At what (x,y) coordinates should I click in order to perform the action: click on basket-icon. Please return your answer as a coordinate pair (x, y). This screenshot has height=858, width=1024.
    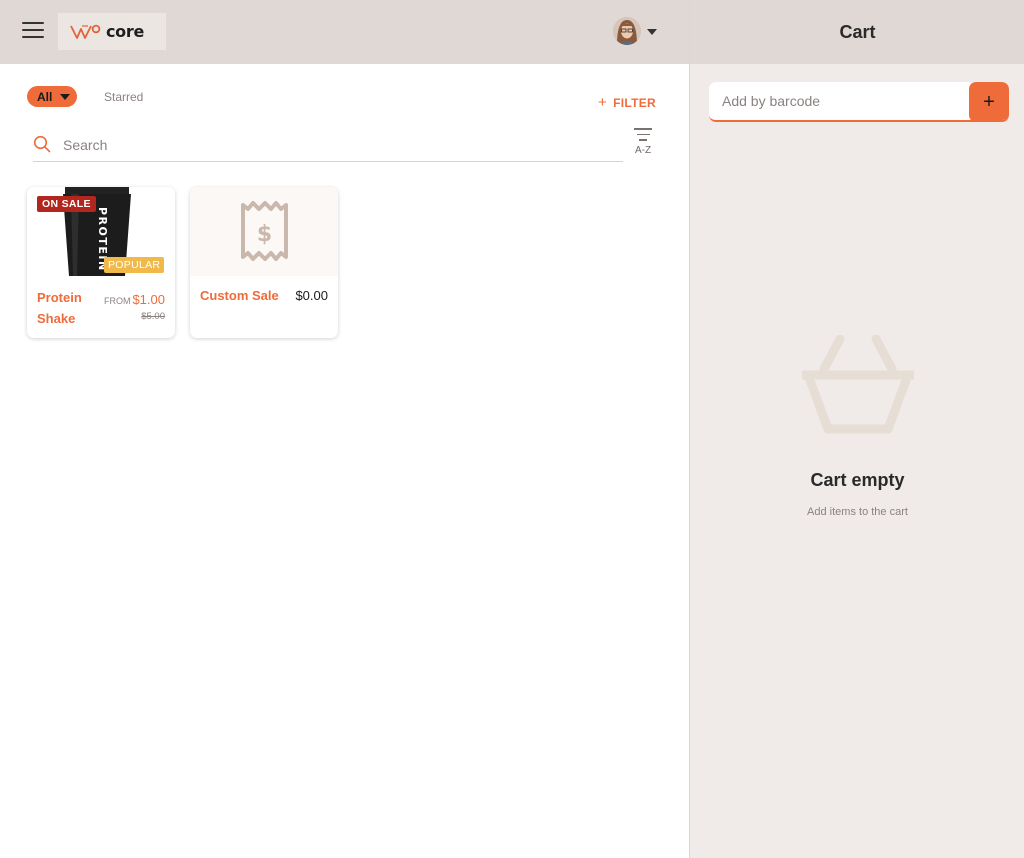
    Looking at the image, I should click on (858, 384).